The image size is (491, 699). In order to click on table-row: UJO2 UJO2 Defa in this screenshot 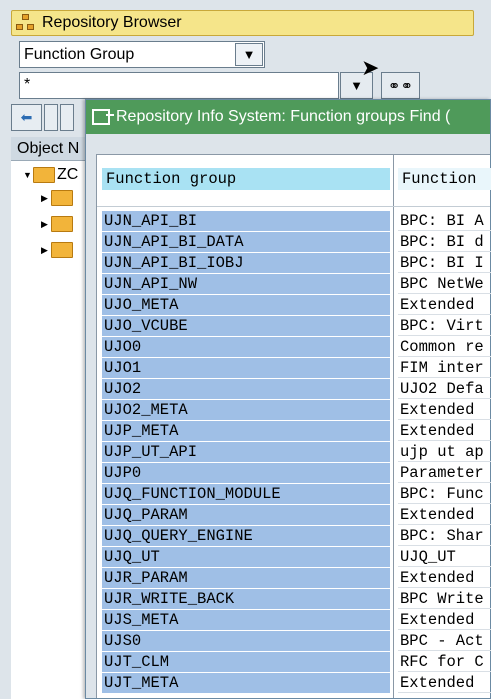, I will do `click(294, 389)`.